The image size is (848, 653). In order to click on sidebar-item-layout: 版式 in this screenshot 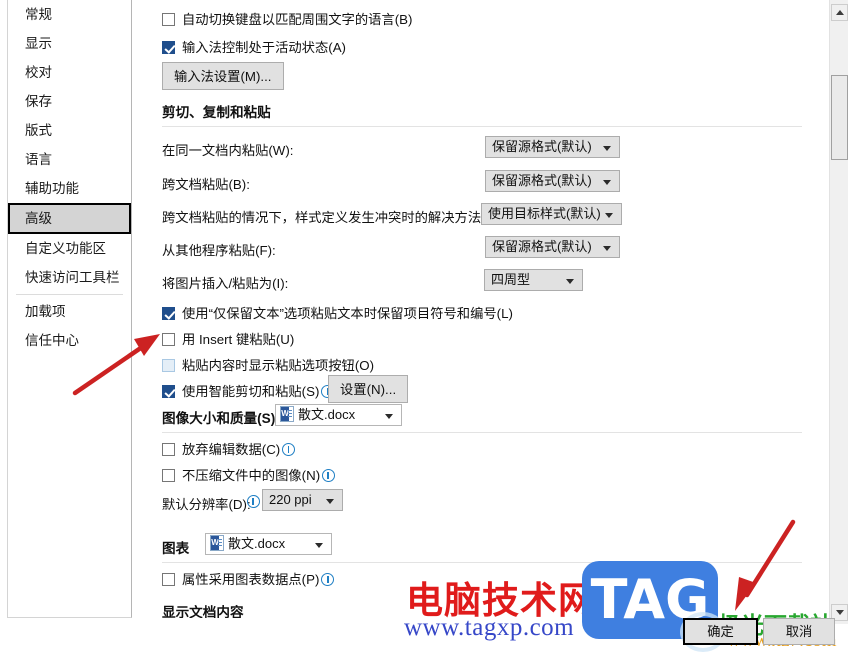, I will do `click(69, 130)`.